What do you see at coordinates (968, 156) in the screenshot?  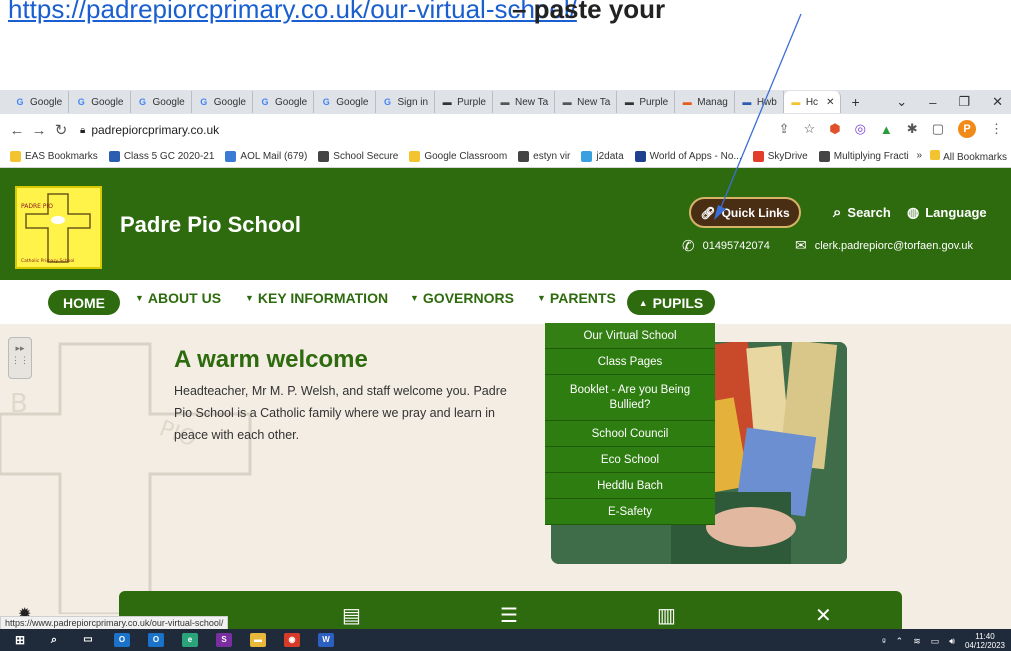 I see `all-bookmarks-folder: All Bookmarks` at bounding box center [968, 156].